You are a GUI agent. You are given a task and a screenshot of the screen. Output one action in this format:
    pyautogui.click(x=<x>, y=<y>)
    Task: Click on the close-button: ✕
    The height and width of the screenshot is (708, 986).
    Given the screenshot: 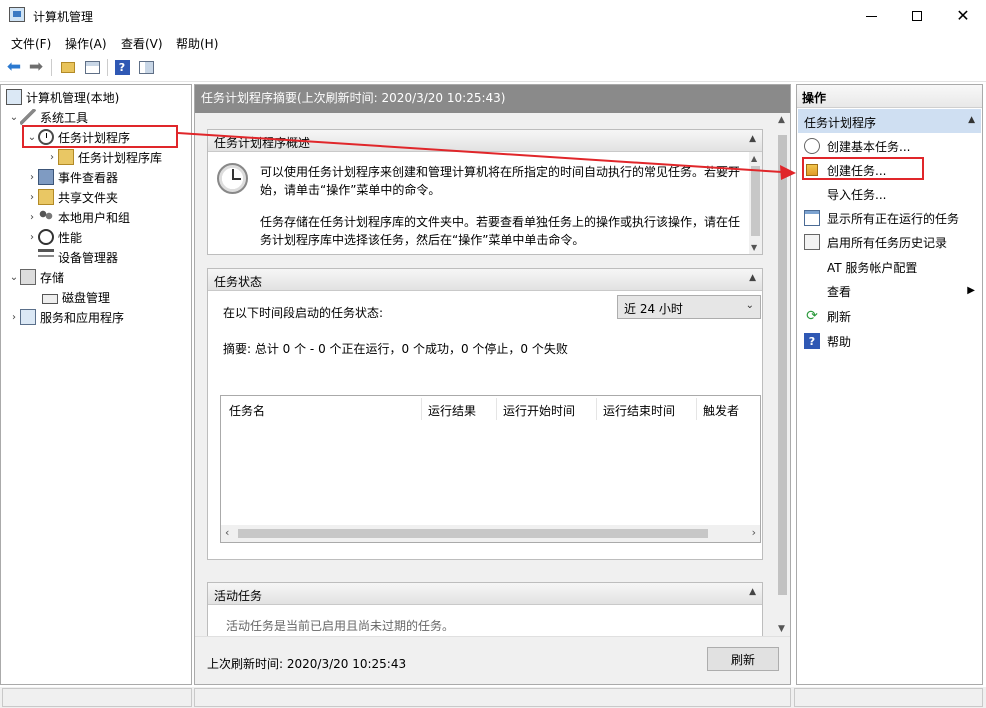 What is the action you would take?
    pyautogui.click(x=963, y=15)
    